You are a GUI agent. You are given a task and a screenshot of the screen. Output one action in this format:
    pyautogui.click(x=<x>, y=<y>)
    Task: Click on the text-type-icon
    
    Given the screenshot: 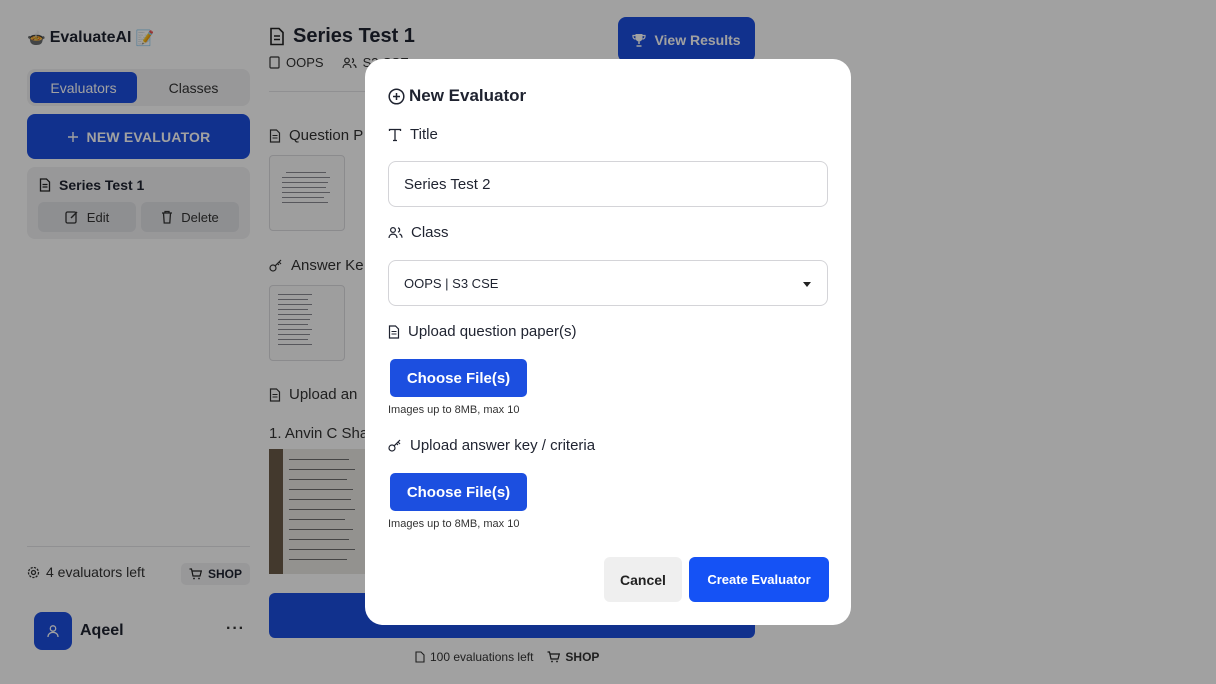 What is the action you would take?
    pyautogui.click(x=395, y=135)
    